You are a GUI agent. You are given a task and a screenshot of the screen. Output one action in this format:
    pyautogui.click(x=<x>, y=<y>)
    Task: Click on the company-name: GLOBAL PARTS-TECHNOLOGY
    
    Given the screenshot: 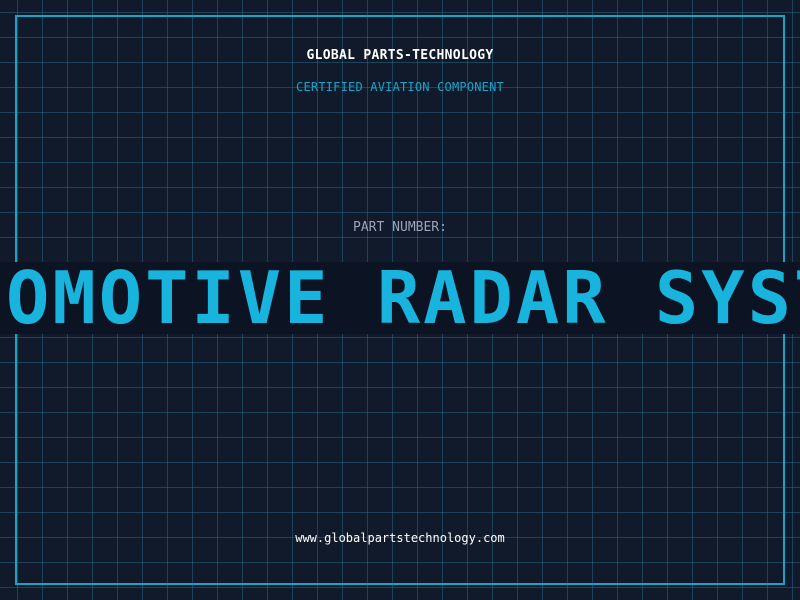 What is the action you would take?
    pyautogui.click(x=400, y=55)
    